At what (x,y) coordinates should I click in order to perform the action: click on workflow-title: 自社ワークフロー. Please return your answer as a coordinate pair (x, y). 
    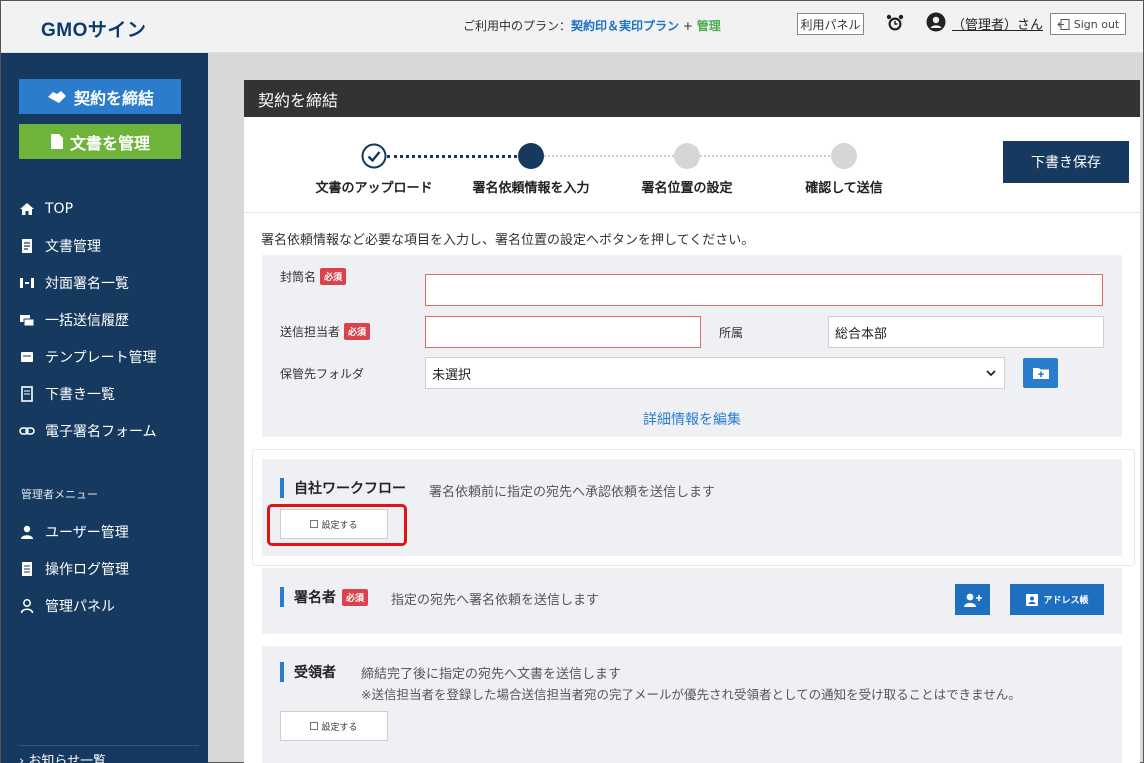
    Looking at the image, I should click on (343, 488).